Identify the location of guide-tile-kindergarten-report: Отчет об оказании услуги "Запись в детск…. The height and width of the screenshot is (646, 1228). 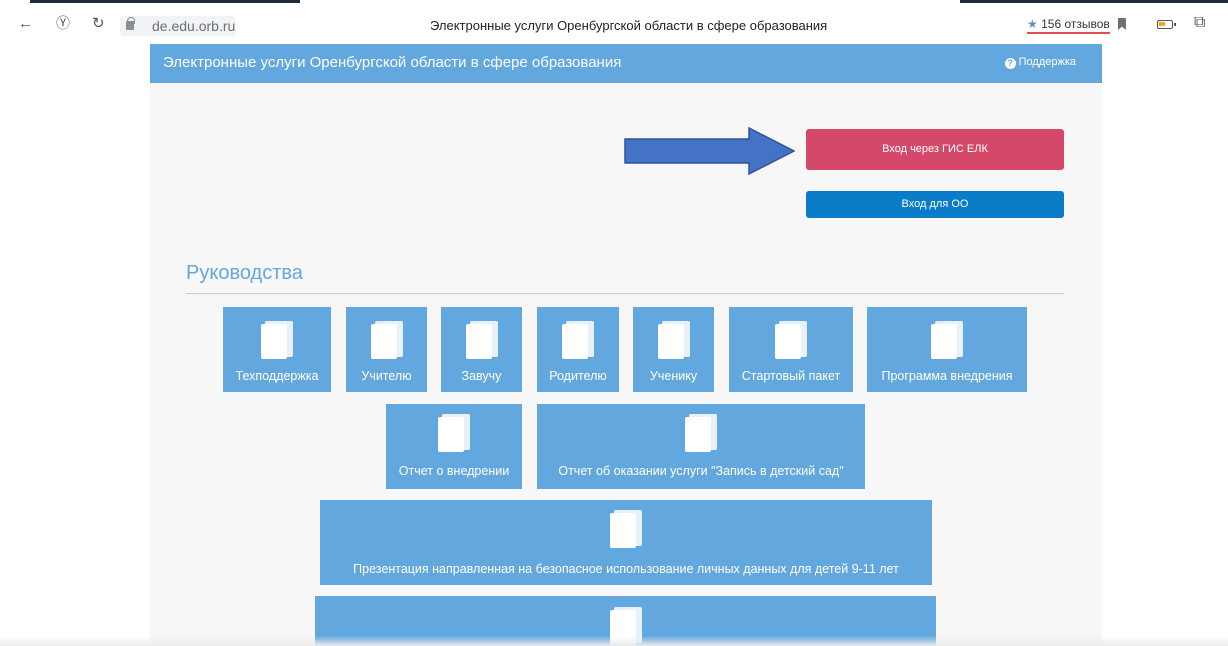
(701, 446).